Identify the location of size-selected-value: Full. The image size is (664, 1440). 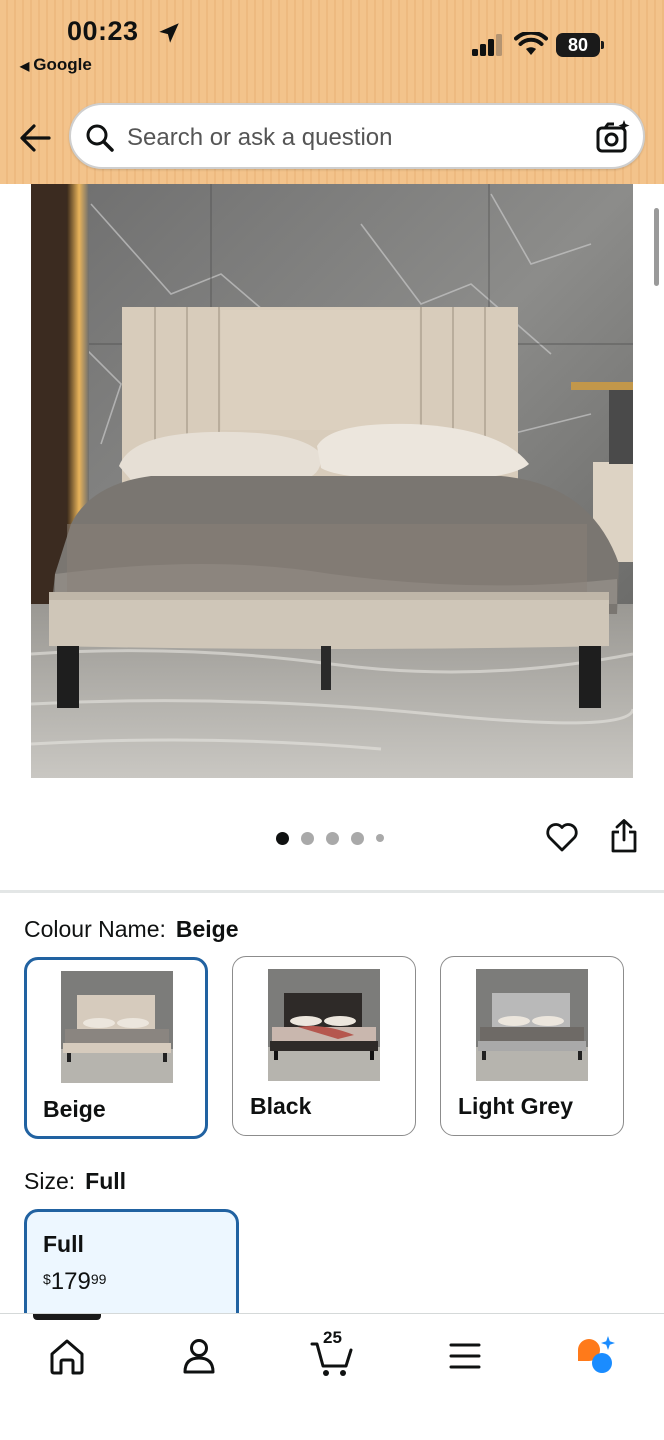
(106, 1181).